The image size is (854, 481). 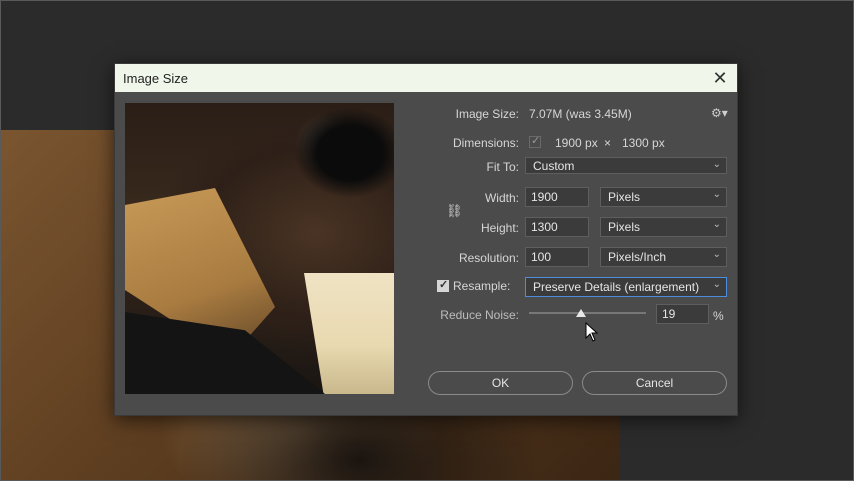 I want to click on chevron-down-icon: ✓, so click(x=536, y=141).